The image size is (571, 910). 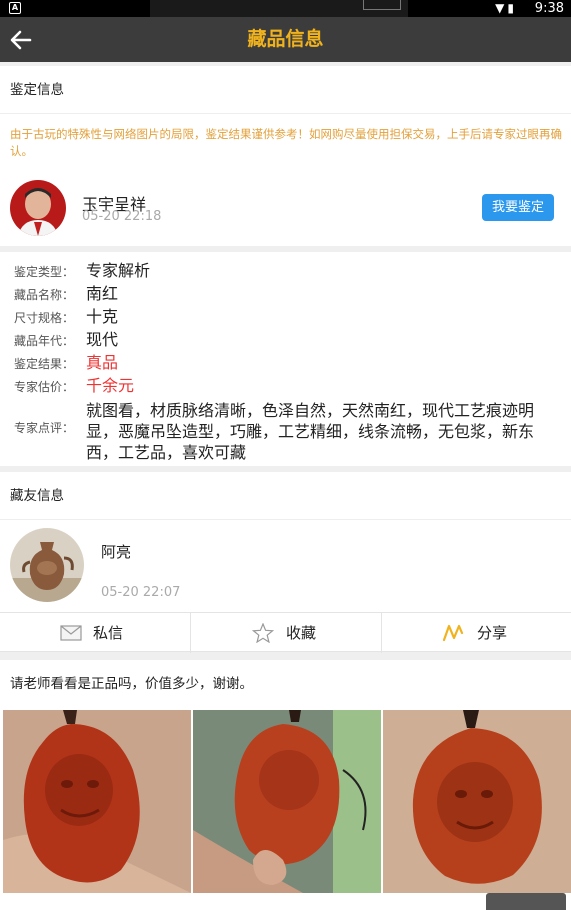 I want to click on wifi-battery-icon: ▼▮, so click(x=506, y=8).